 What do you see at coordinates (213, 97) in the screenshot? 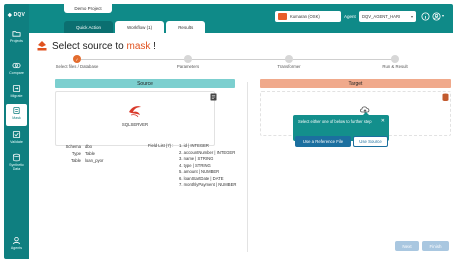
I see `document-icon` at bounding box center [213, 97].